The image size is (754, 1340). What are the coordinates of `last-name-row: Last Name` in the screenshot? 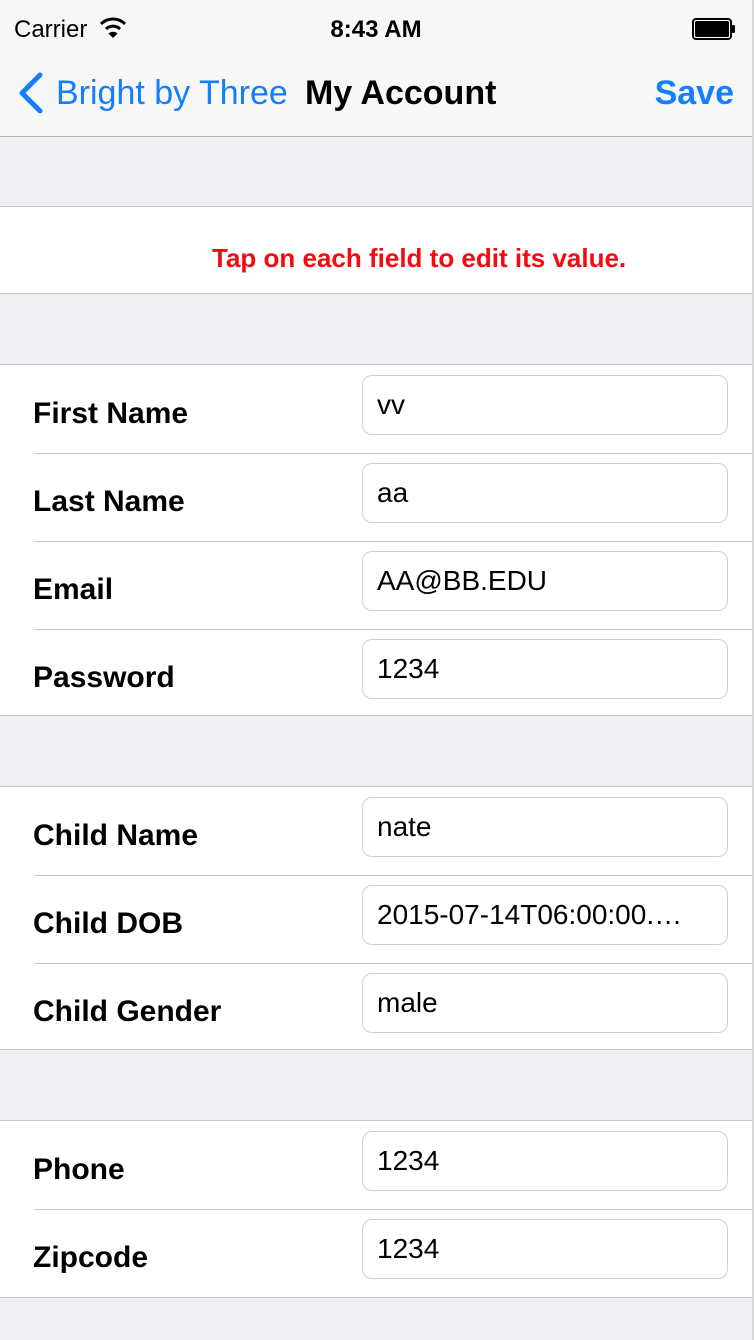 It's located at (376, 497).